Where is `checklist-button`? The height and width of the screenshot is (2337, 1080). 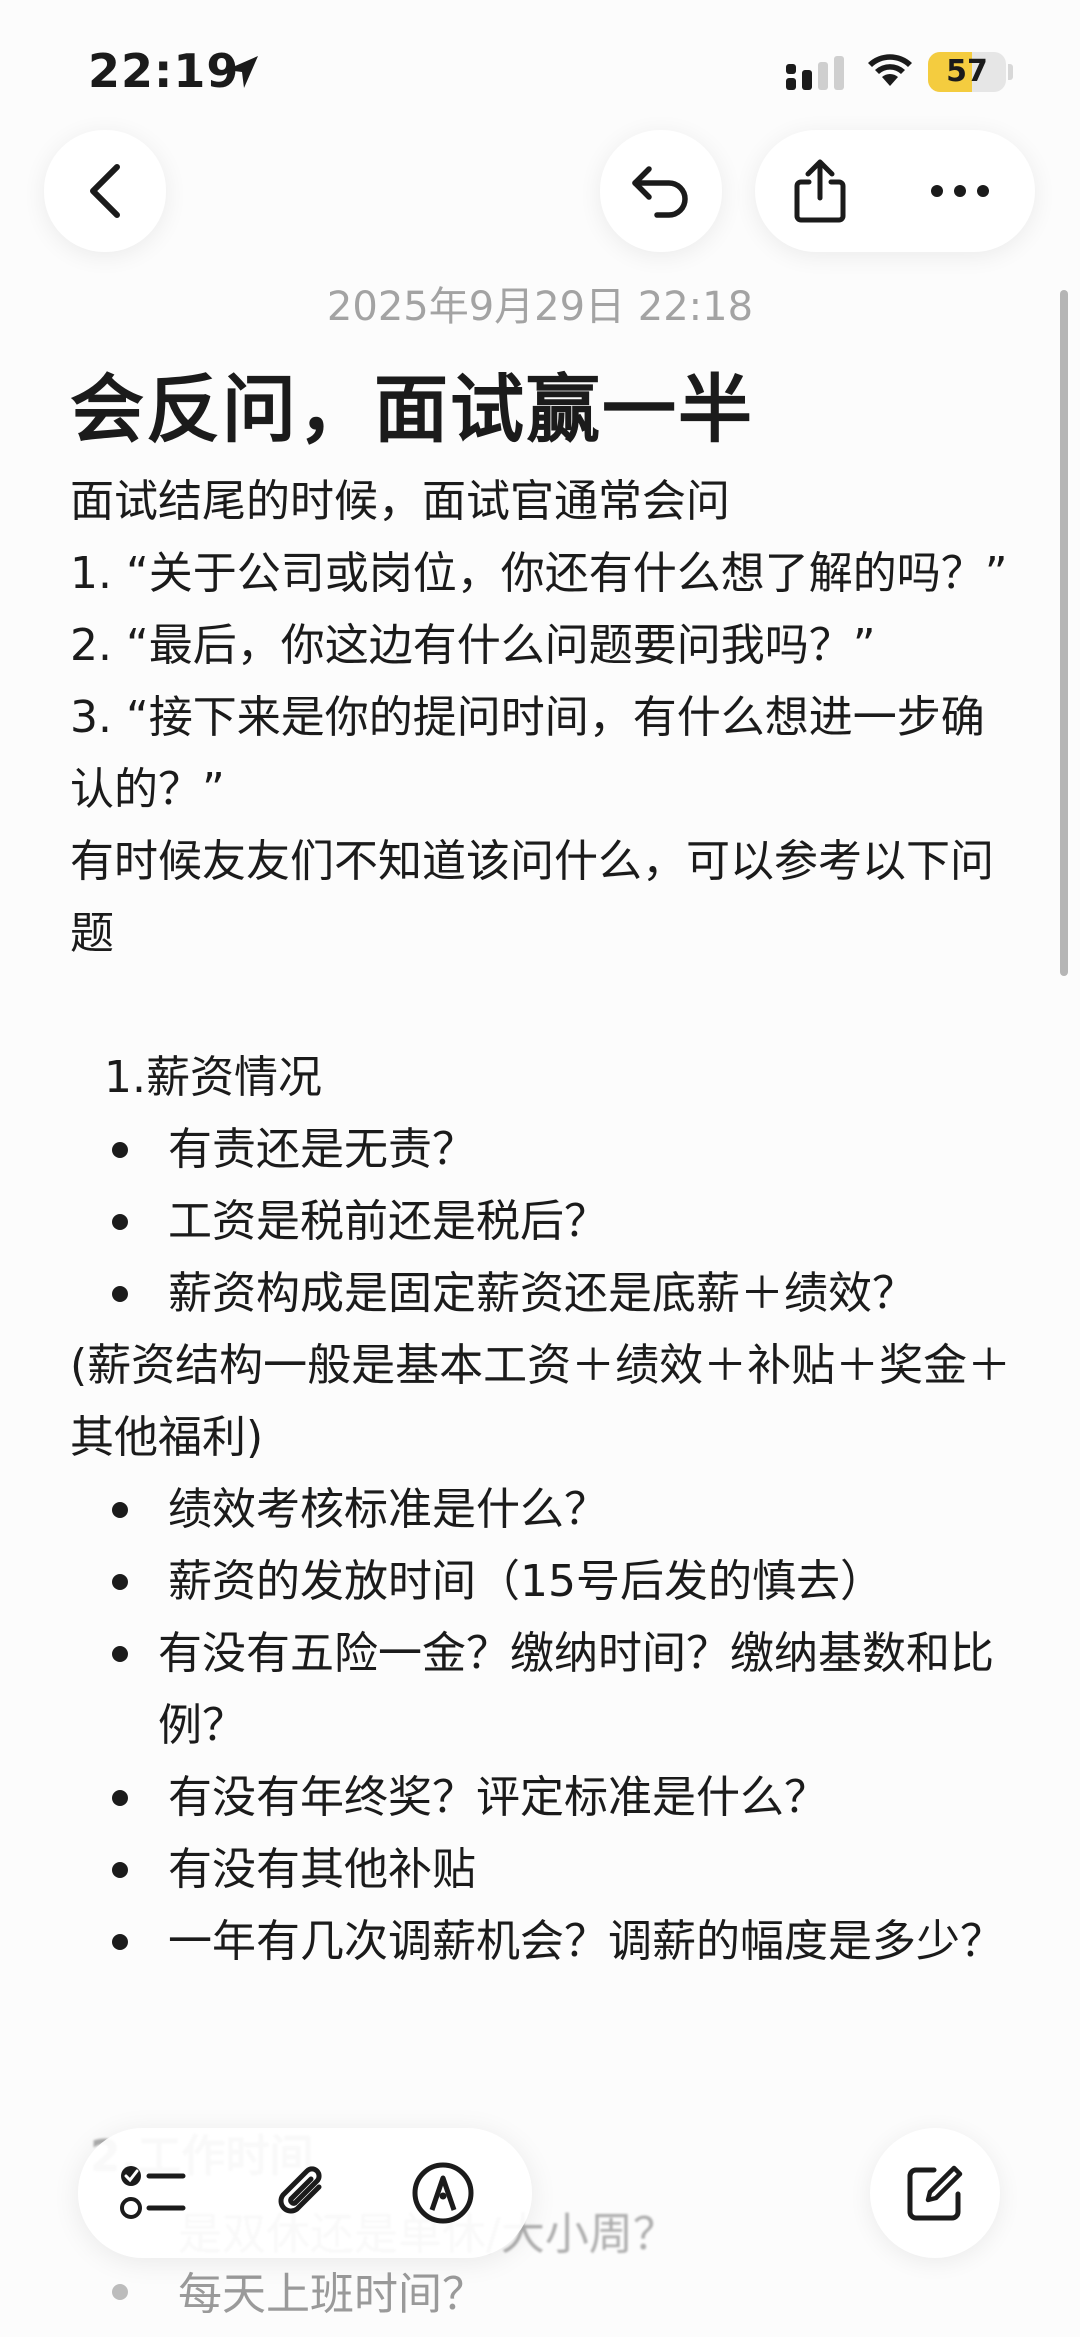
checklist-button is located at coordinates (153, 2193).